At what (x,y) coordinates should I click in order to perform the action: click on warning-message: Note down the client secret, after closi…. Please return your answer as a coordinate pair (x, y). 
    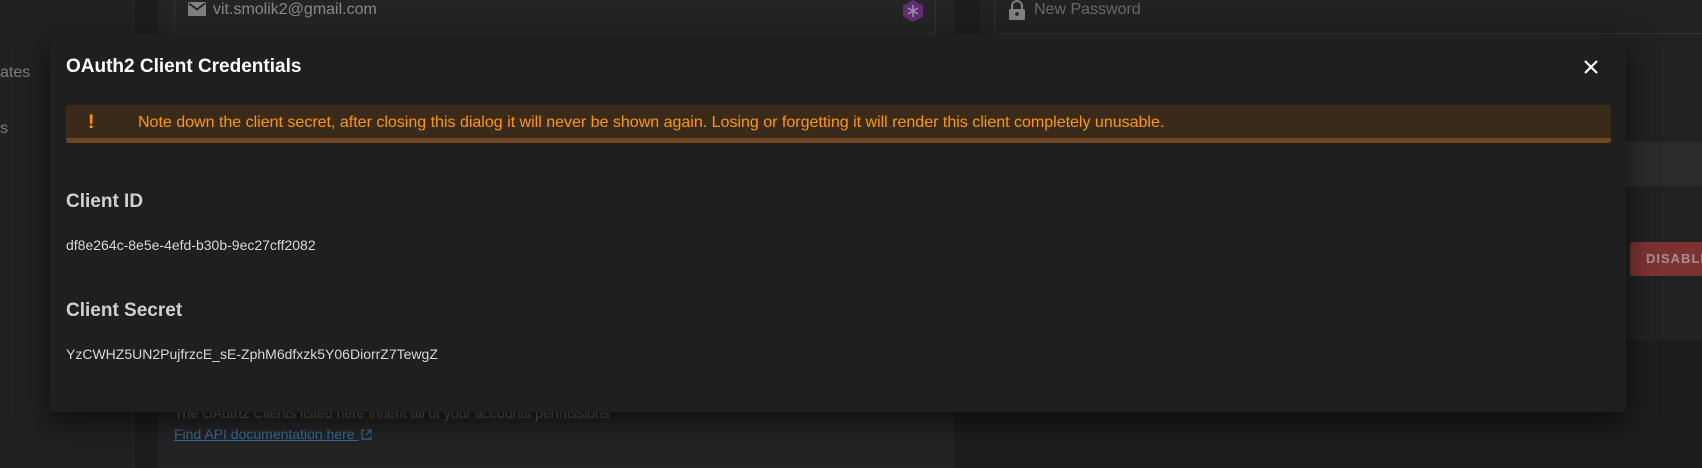
    Looking at the image, I should click on (651, 122).